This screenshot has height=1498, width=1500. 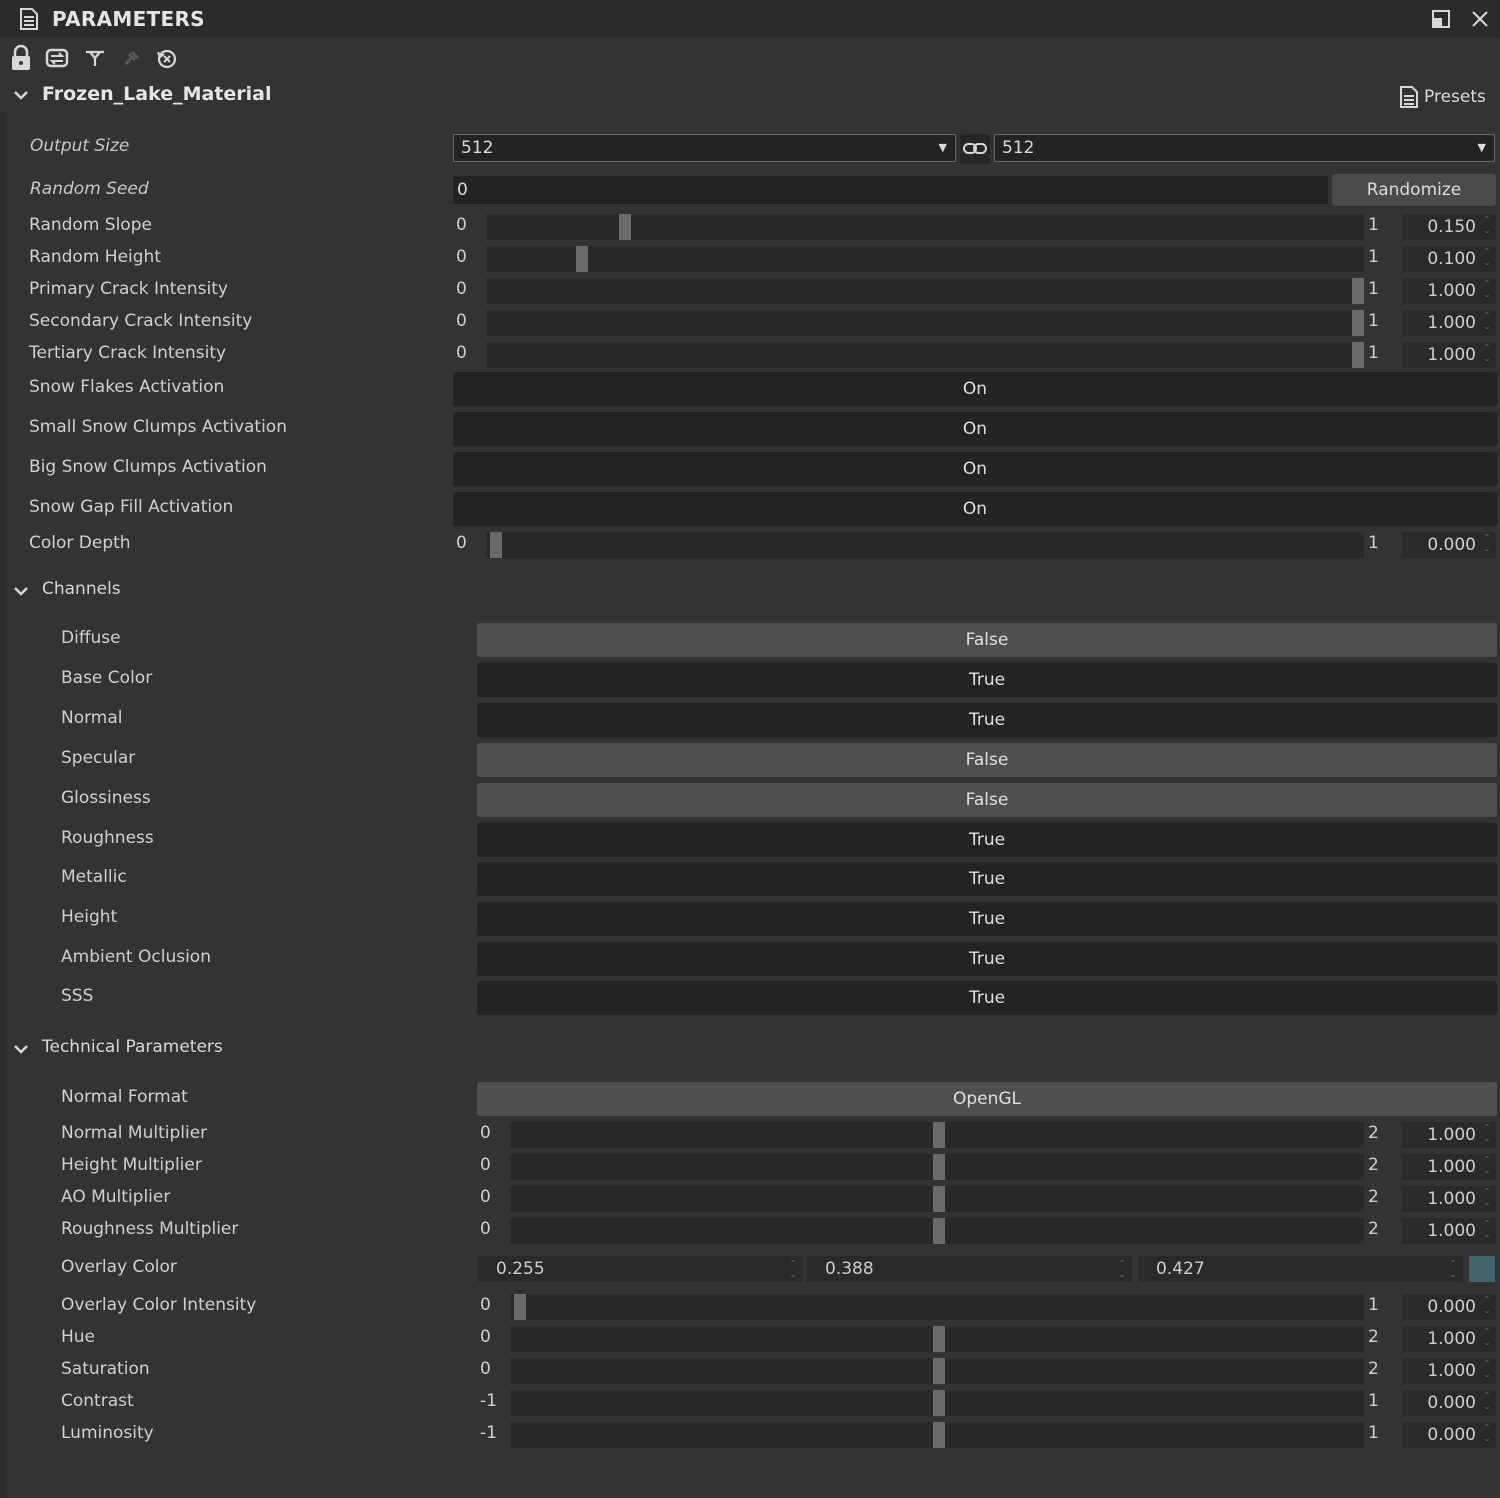 I want to click on output-size-label: Output Size, so click(x=80, y=146).